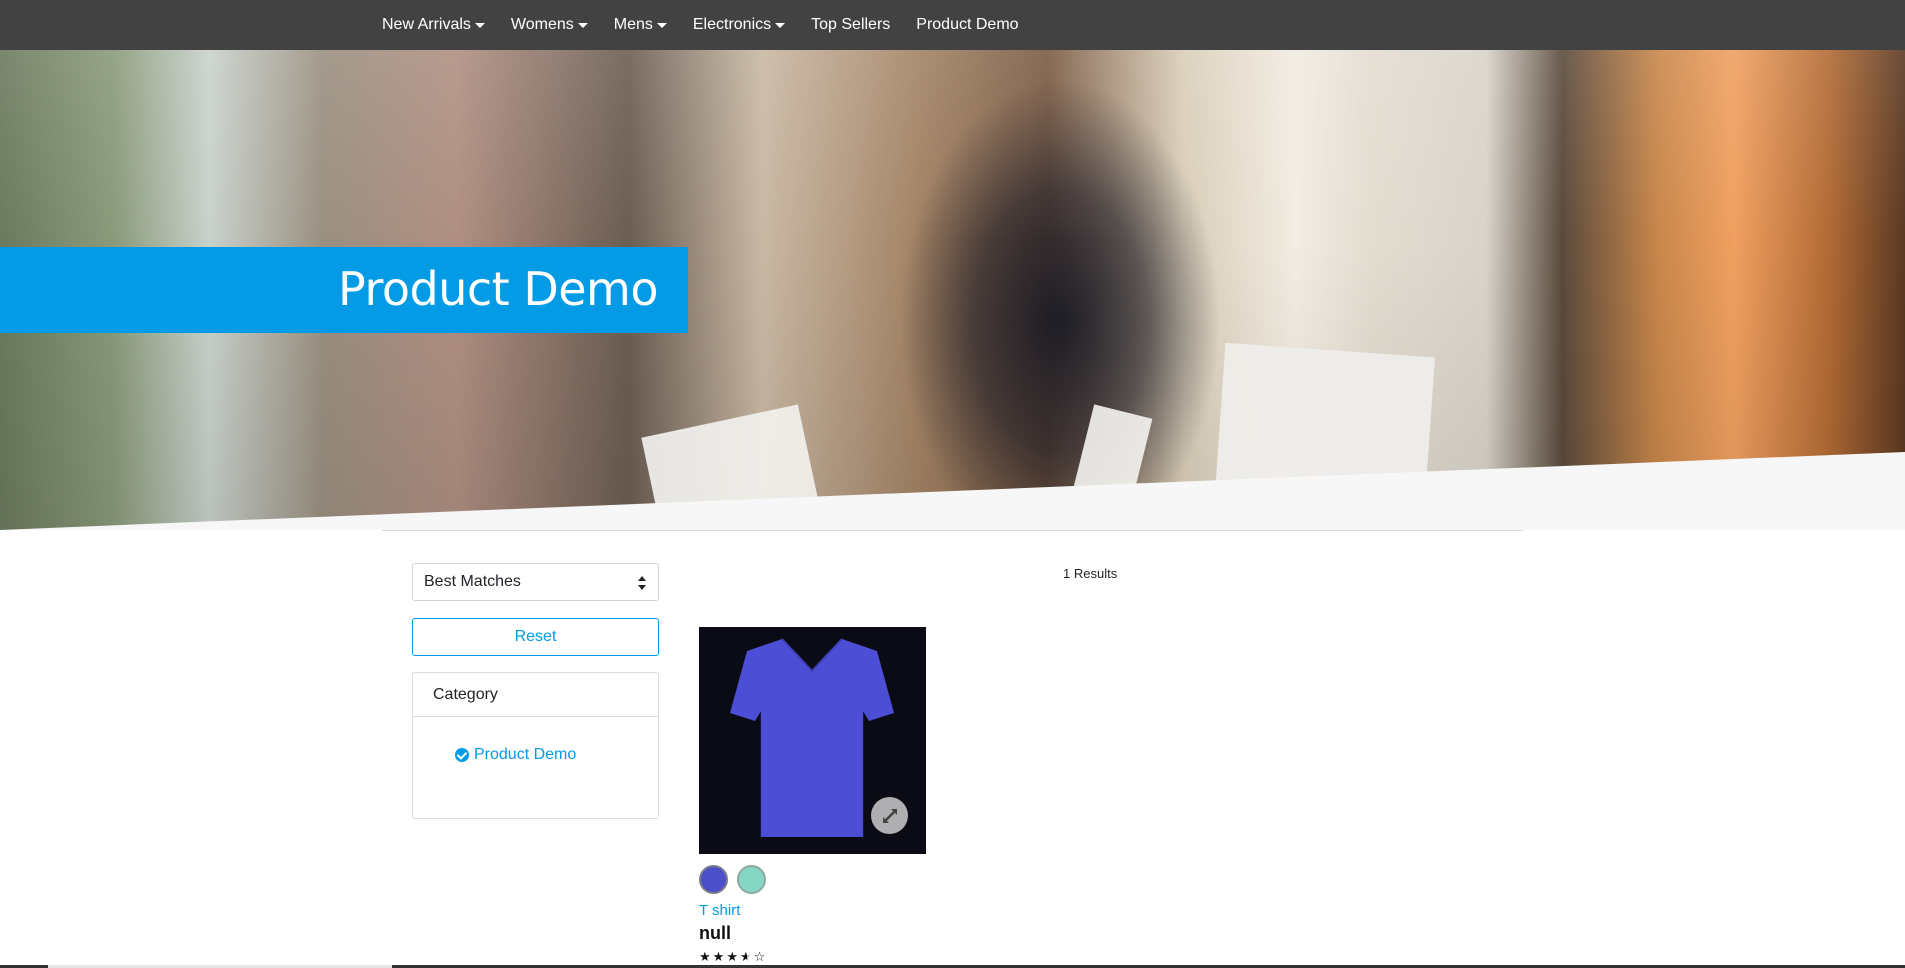  Describe the element at coordinates (715, 933) in the screenshot. I see `product-name: null` at that location.